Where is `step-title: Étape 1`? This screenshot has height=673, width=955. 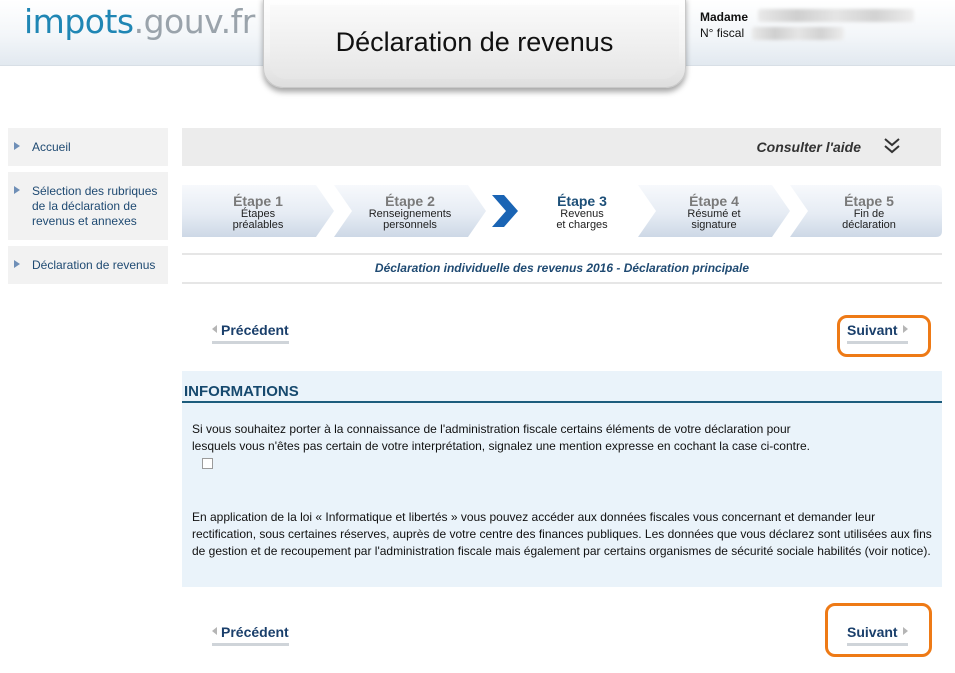 step-title: Étape 1 is located at coordinates (258, 201).